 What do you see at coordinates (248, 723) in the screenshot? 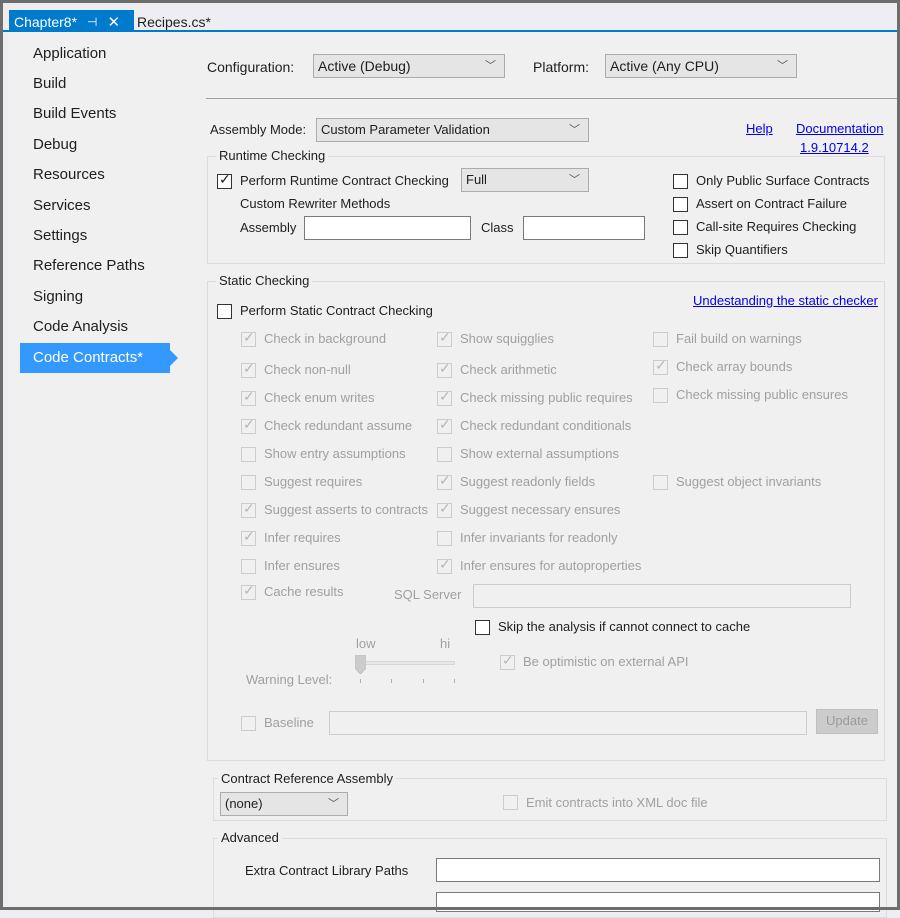
I see `baseline-checkbox` at bounding box center [248, 723].